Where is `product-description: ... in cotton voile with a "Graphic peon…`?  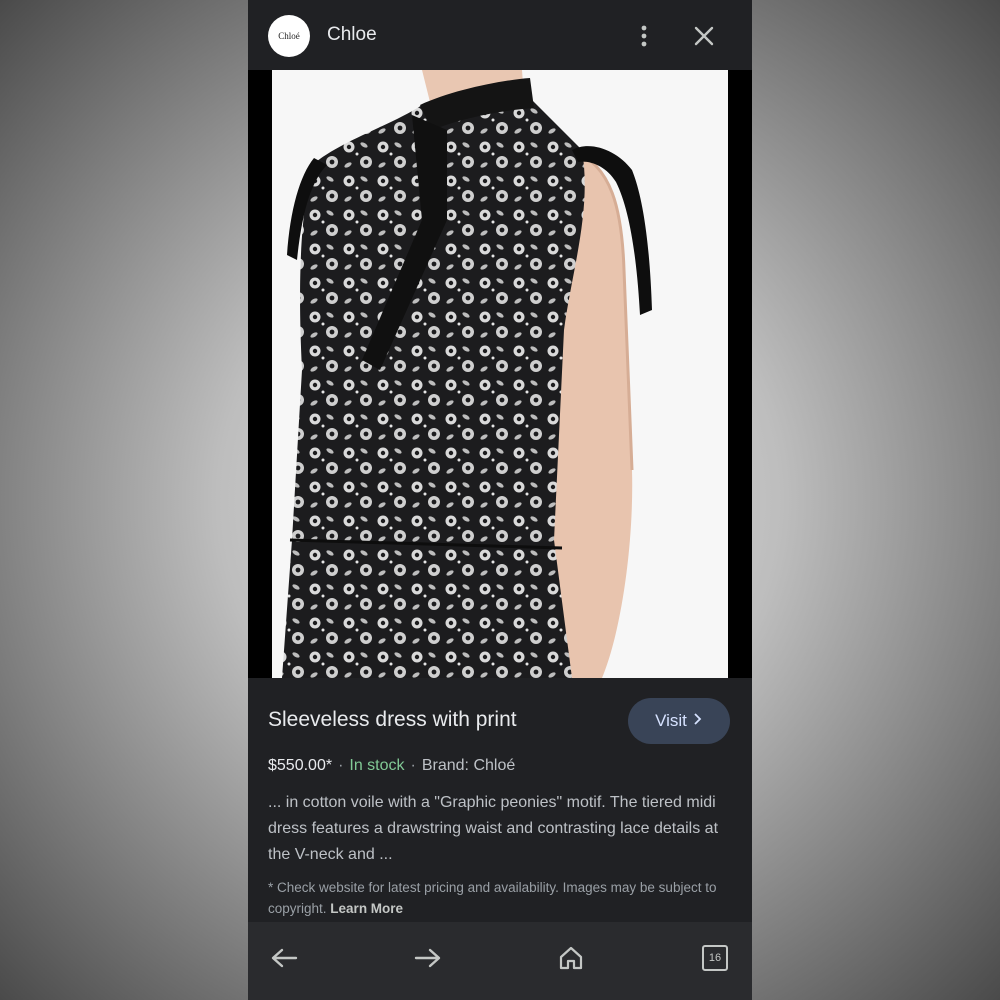
product-description: ... in cotton voile with a "Graphic peon… is located at coordinates (493, 828).